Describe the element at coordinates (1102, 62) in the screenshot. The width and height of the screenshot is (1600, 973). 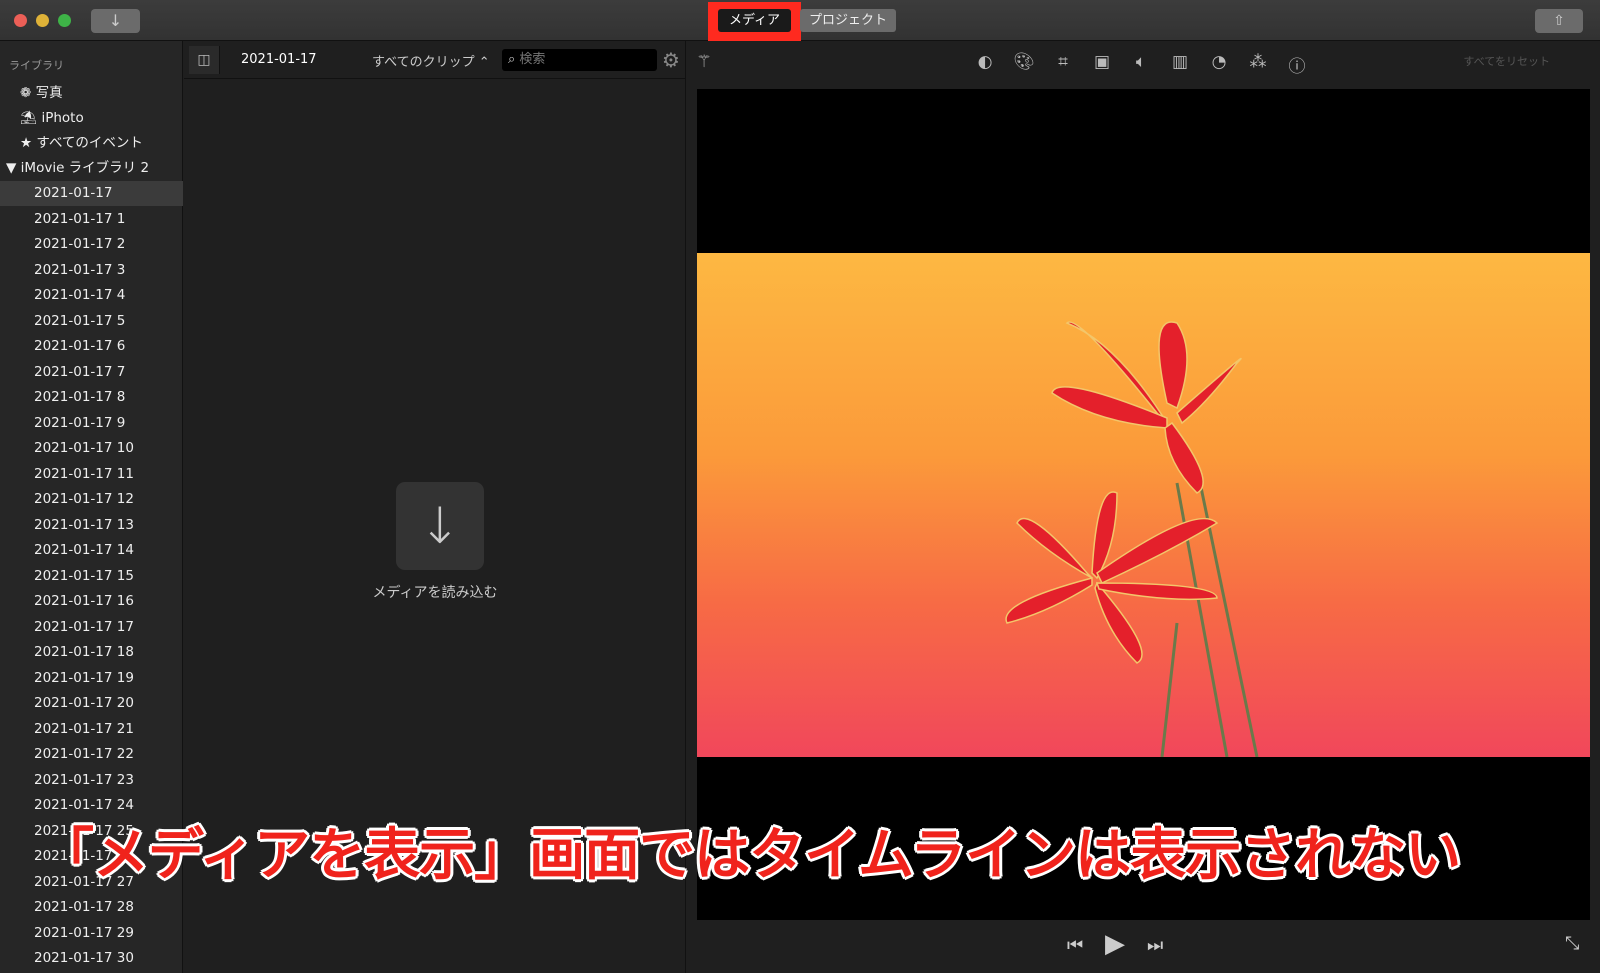
I see `stabilization-icon: ▣` at that location.